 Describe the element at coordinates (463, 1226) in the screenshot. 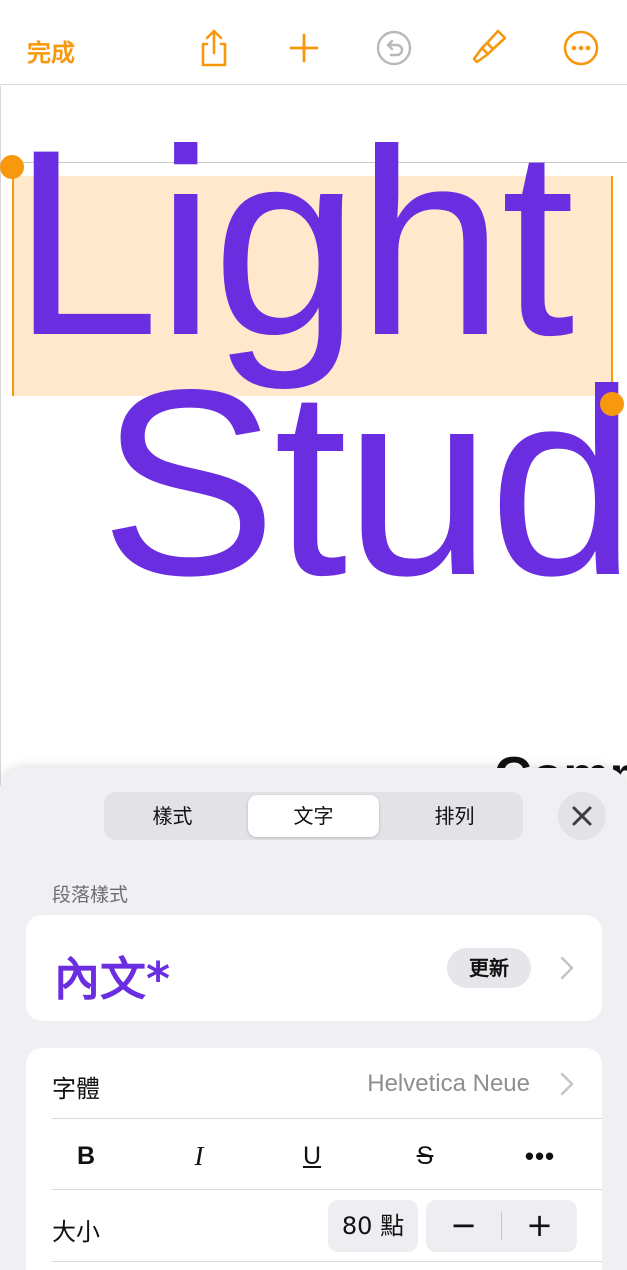

I see `decrease-size-button: −` at that location.